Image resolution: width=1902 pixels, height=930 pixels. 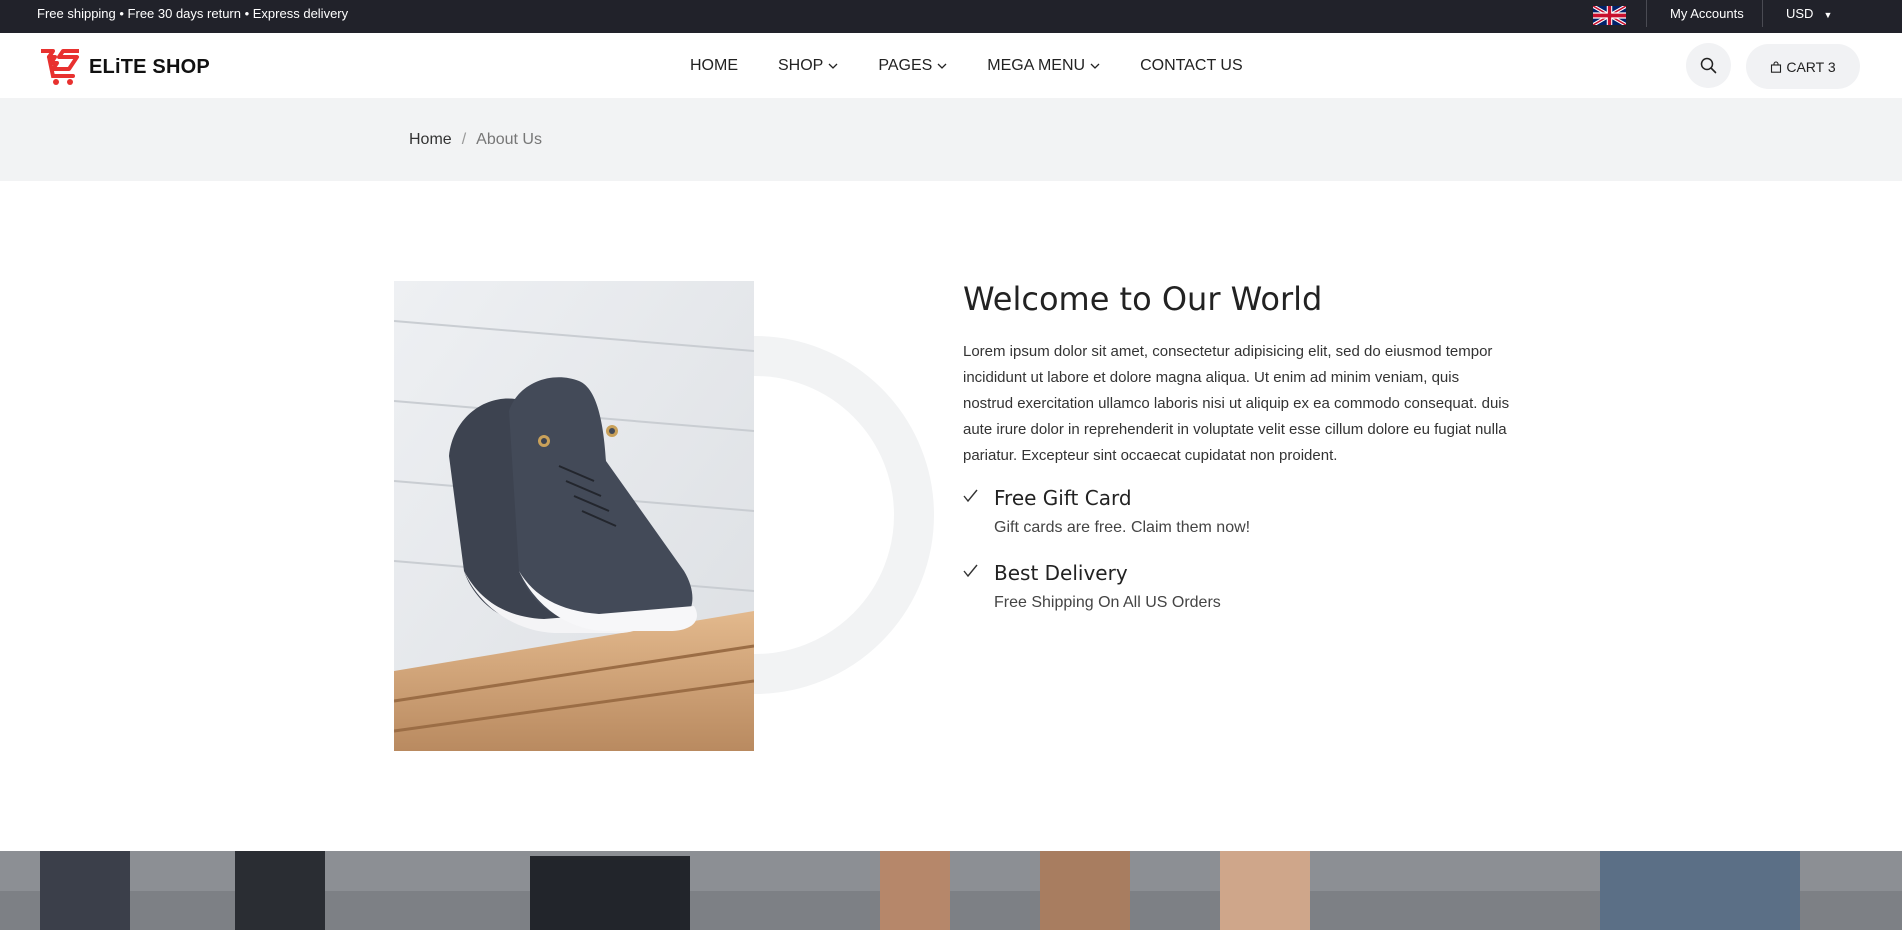 What do you see at coordinates (1707, 14) in the screenshot?
I see `my-accounts-link: My Accounts` at bounding box center [1707, 14].